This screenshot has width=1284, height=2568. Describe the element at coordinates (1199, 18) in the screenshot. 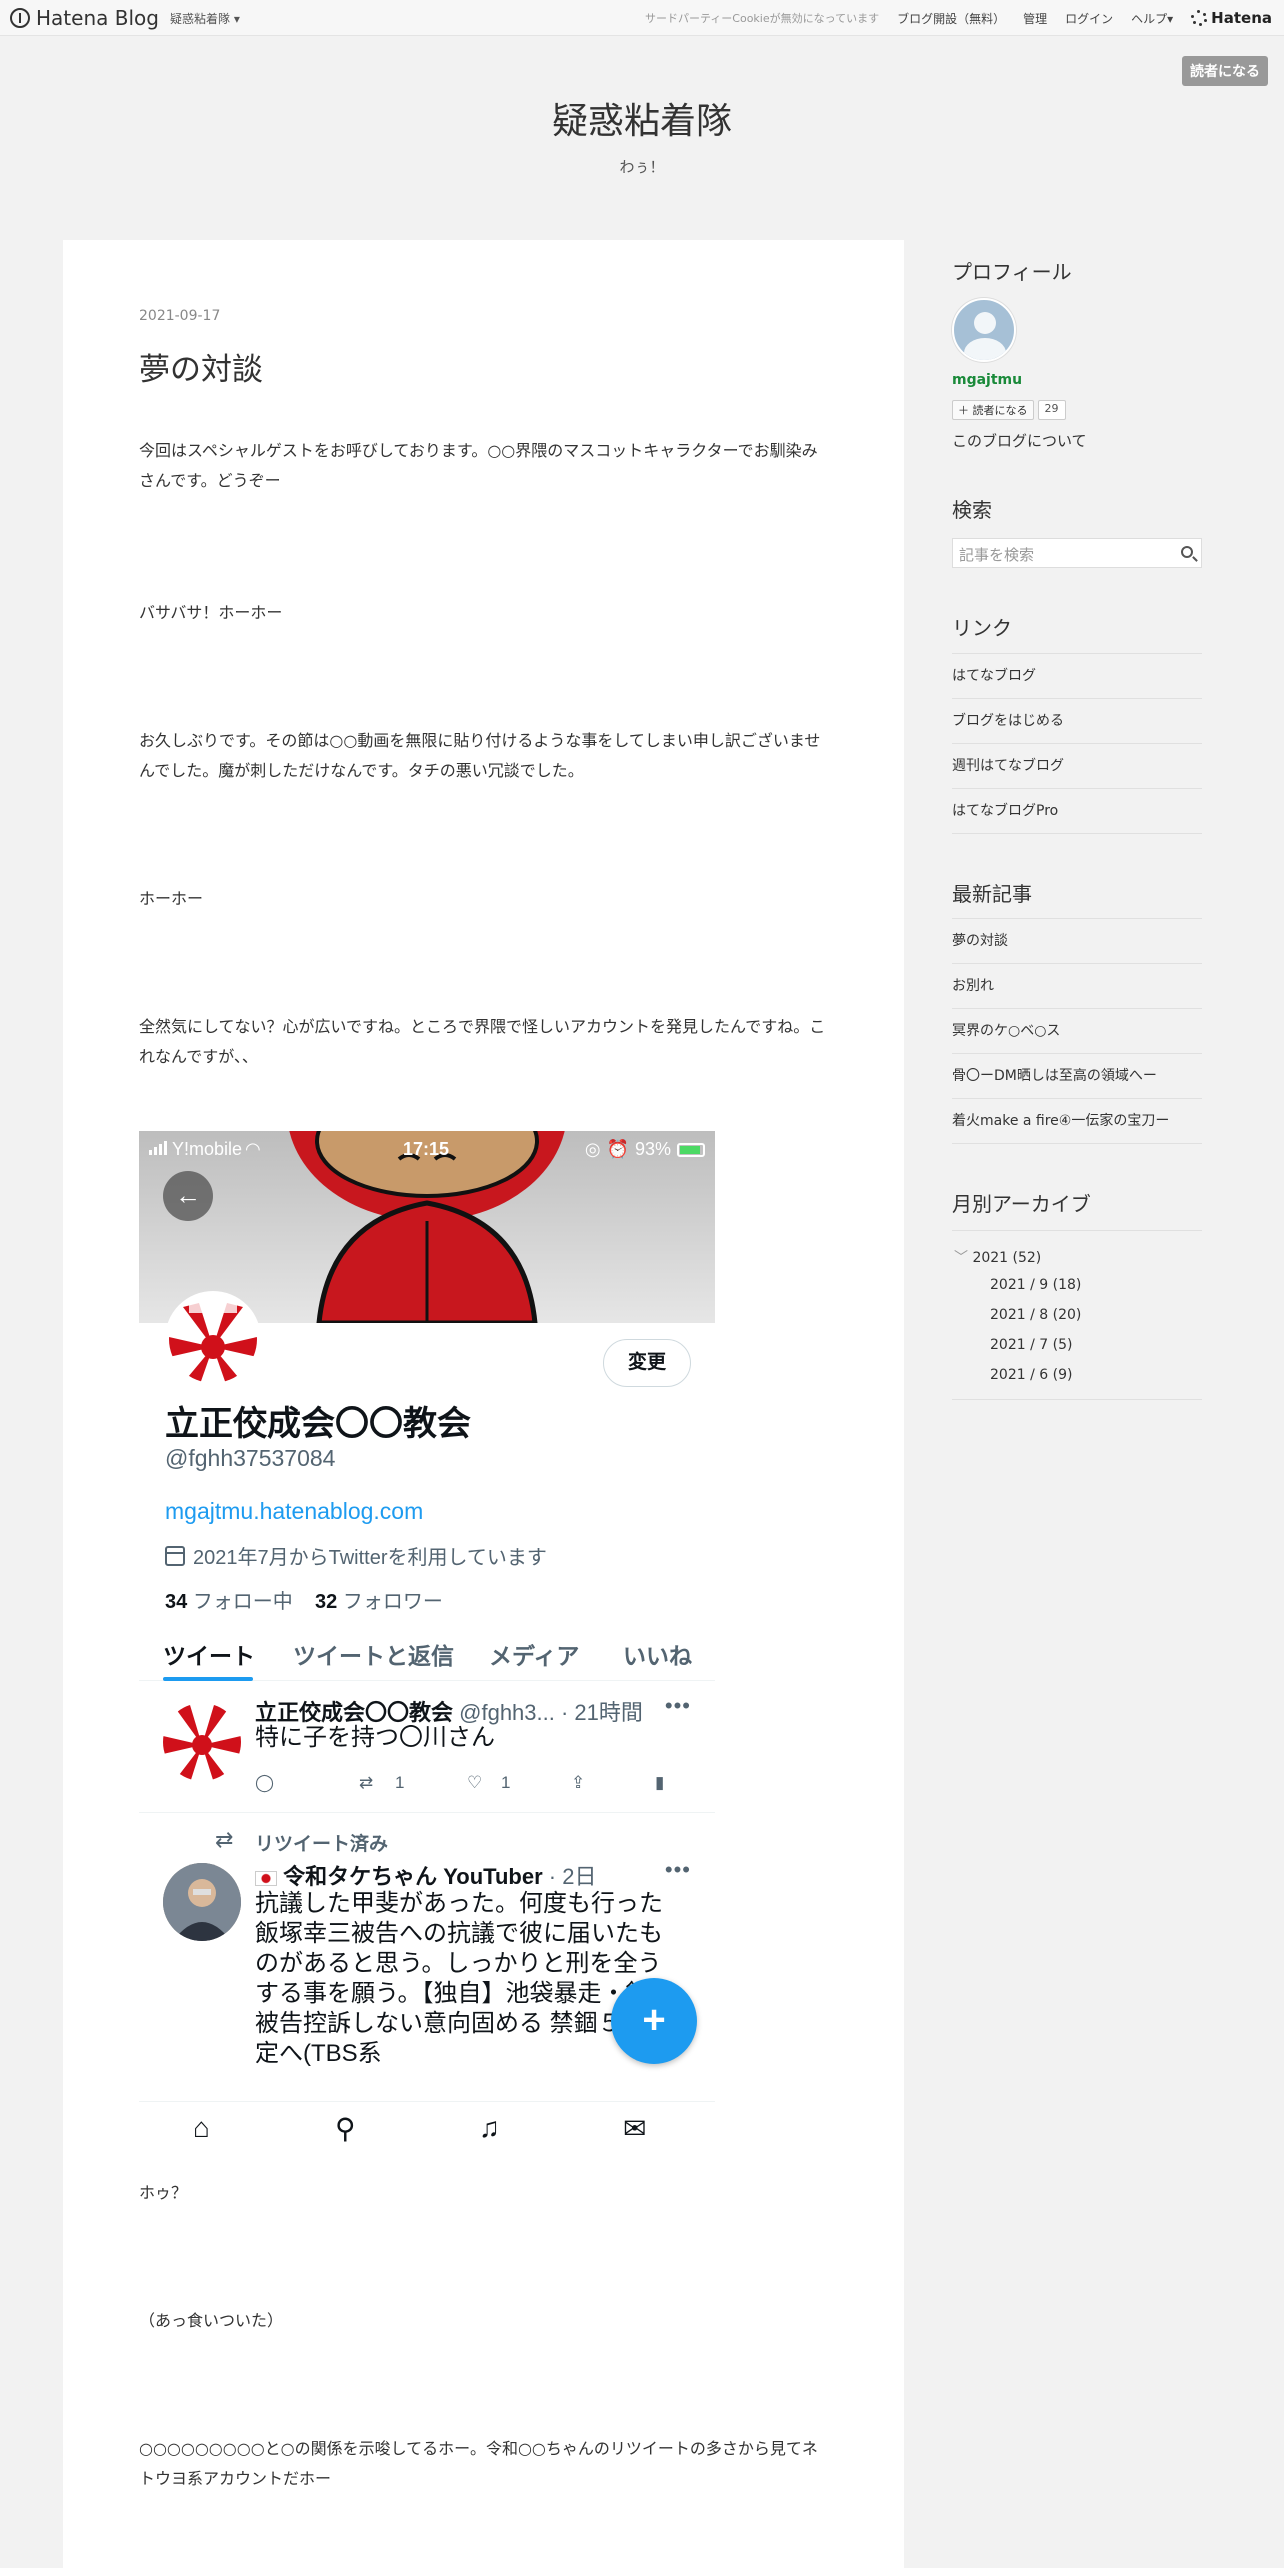

I see `hatena-dots-icon` at that location.